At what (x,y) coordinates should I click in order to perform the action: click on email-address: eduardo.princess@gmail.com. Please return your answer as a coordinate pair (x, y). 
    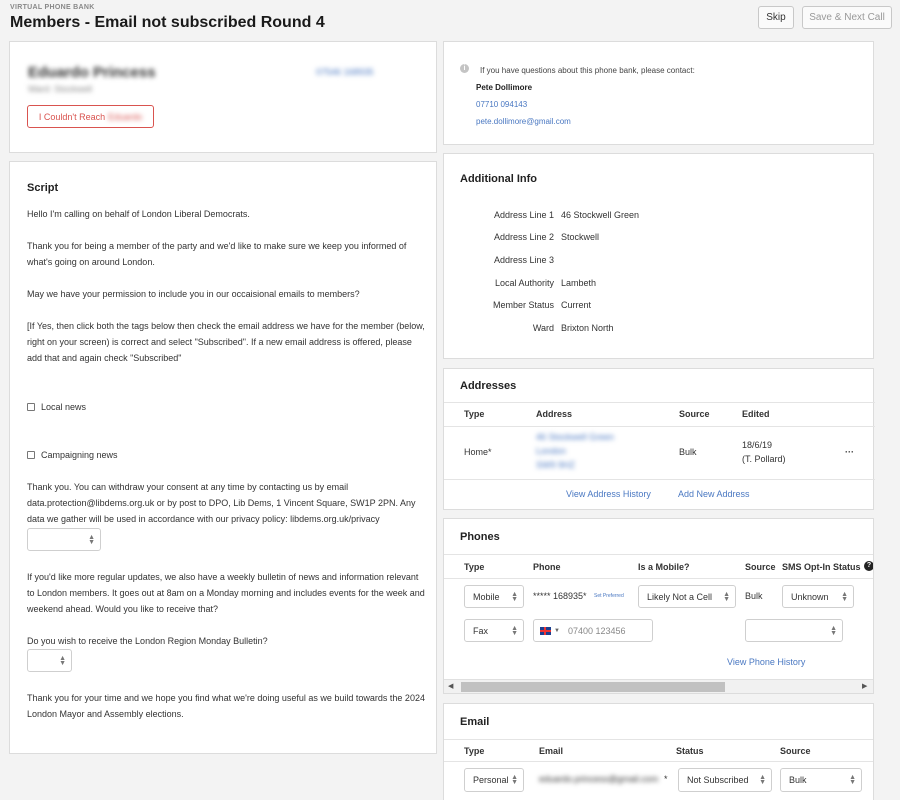
    Looking at the image, I should click on (598, 779).